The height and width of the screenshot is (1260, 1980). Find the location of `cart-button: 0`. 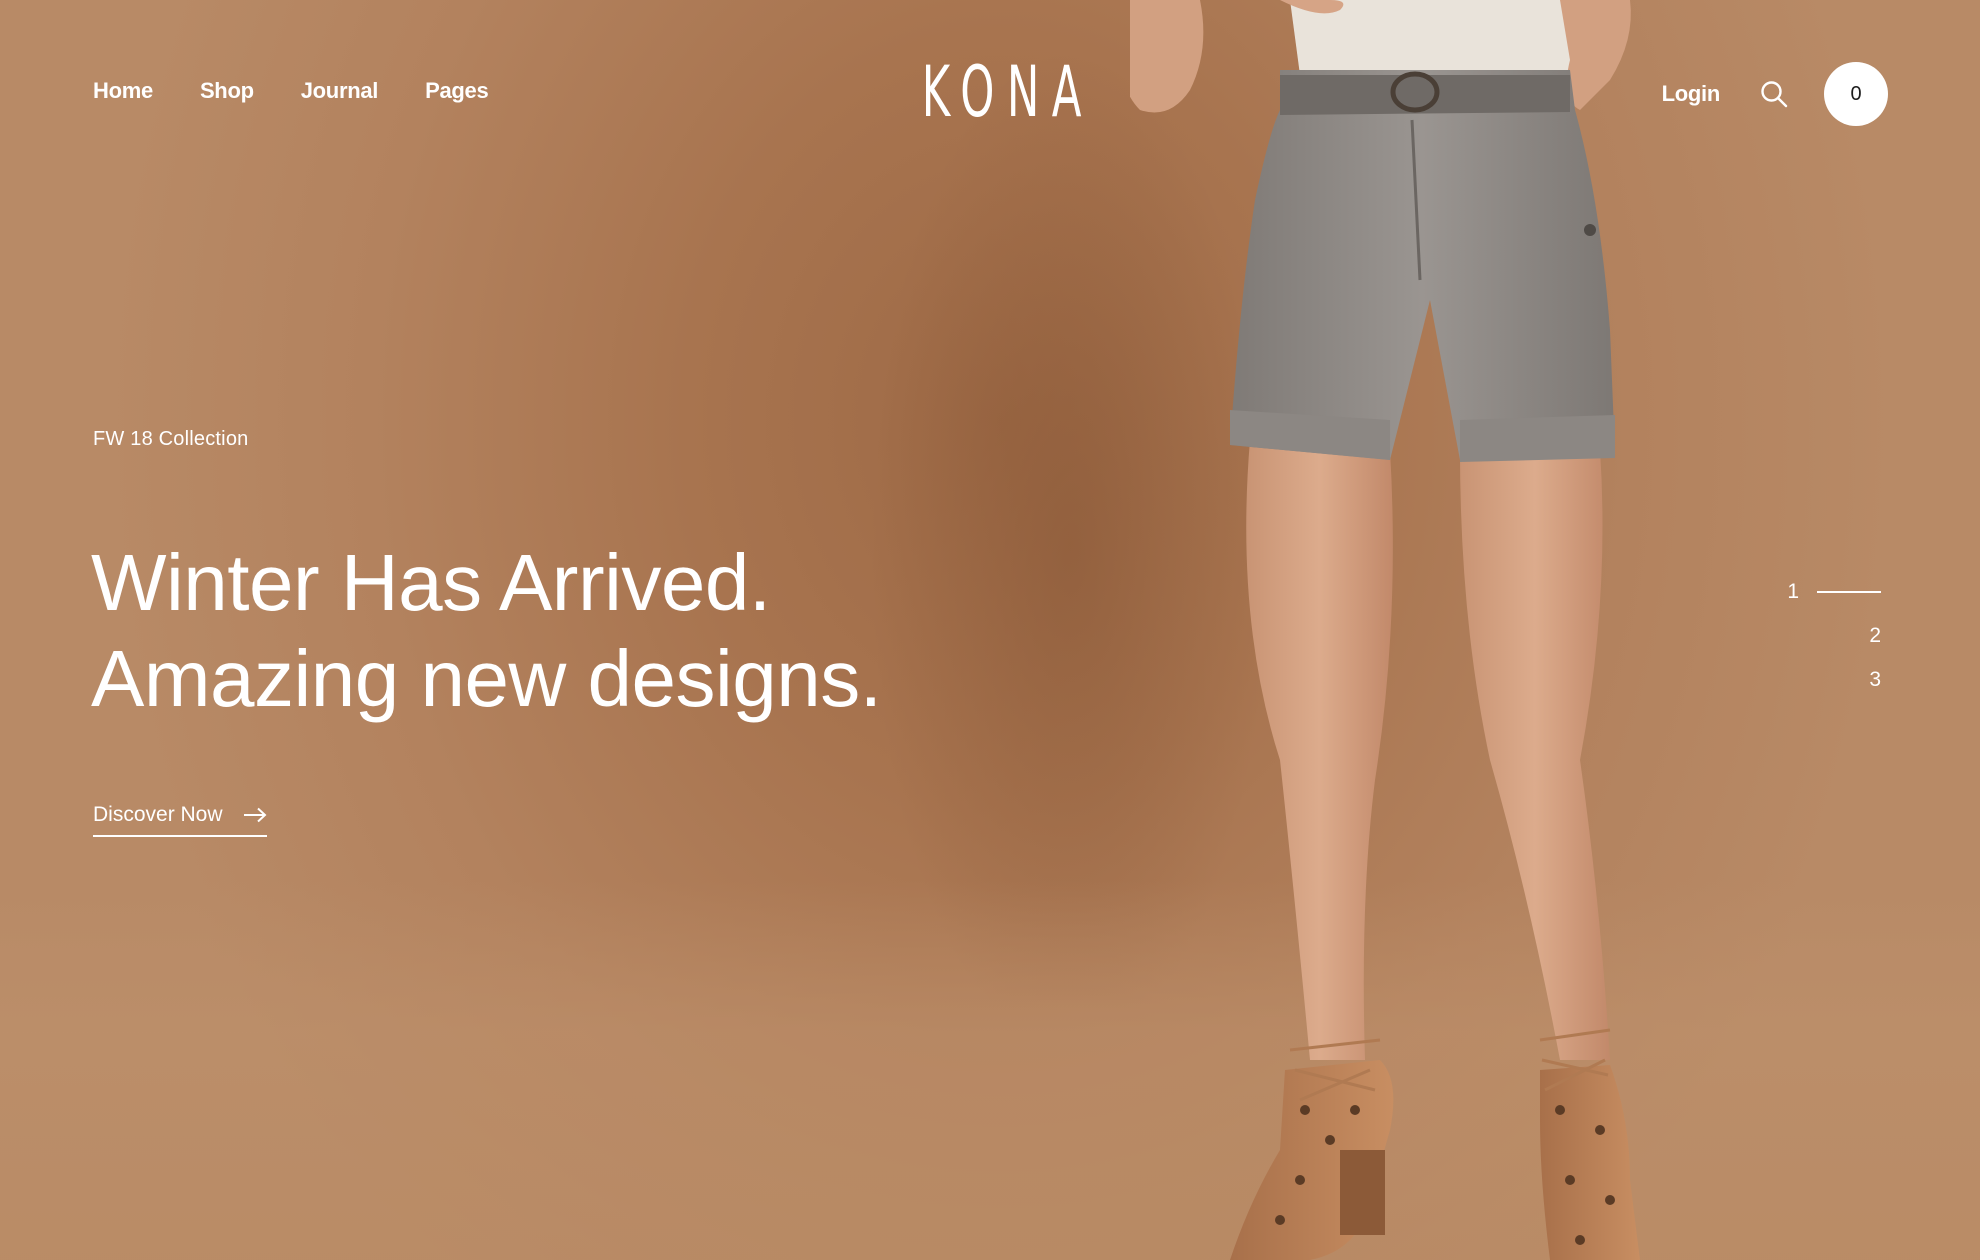

cart-button: 0 is located at coordinates (1856, 94).